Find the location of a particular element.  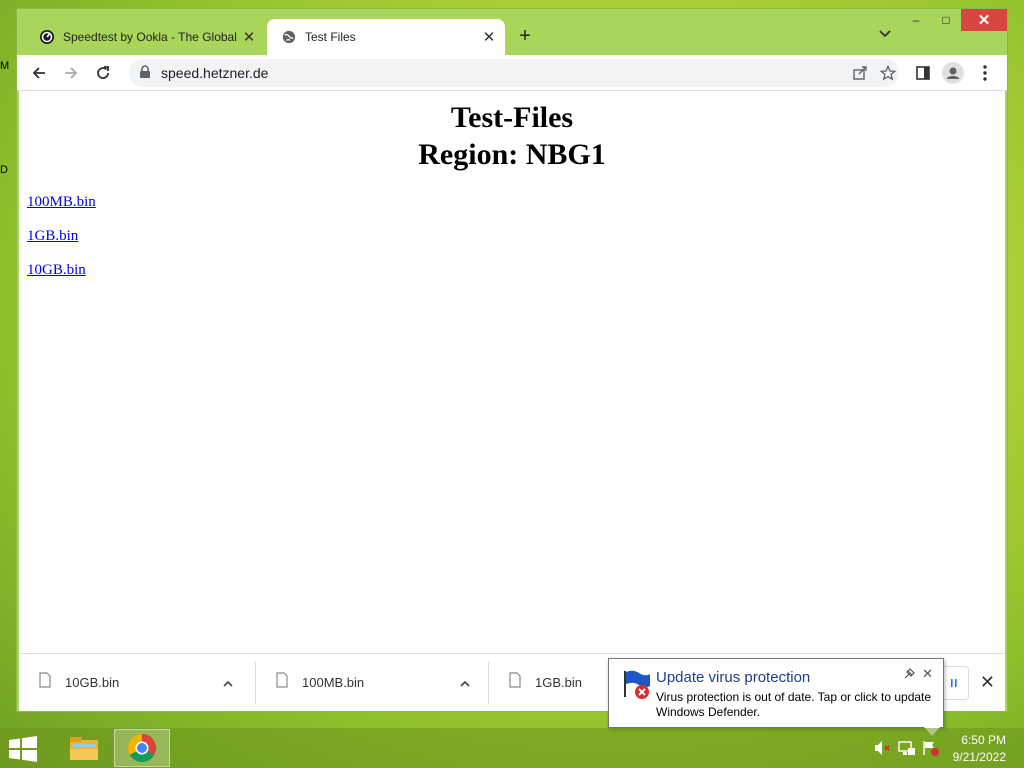

window-controls: – □ ✕ is located at coordinates (954, 21).